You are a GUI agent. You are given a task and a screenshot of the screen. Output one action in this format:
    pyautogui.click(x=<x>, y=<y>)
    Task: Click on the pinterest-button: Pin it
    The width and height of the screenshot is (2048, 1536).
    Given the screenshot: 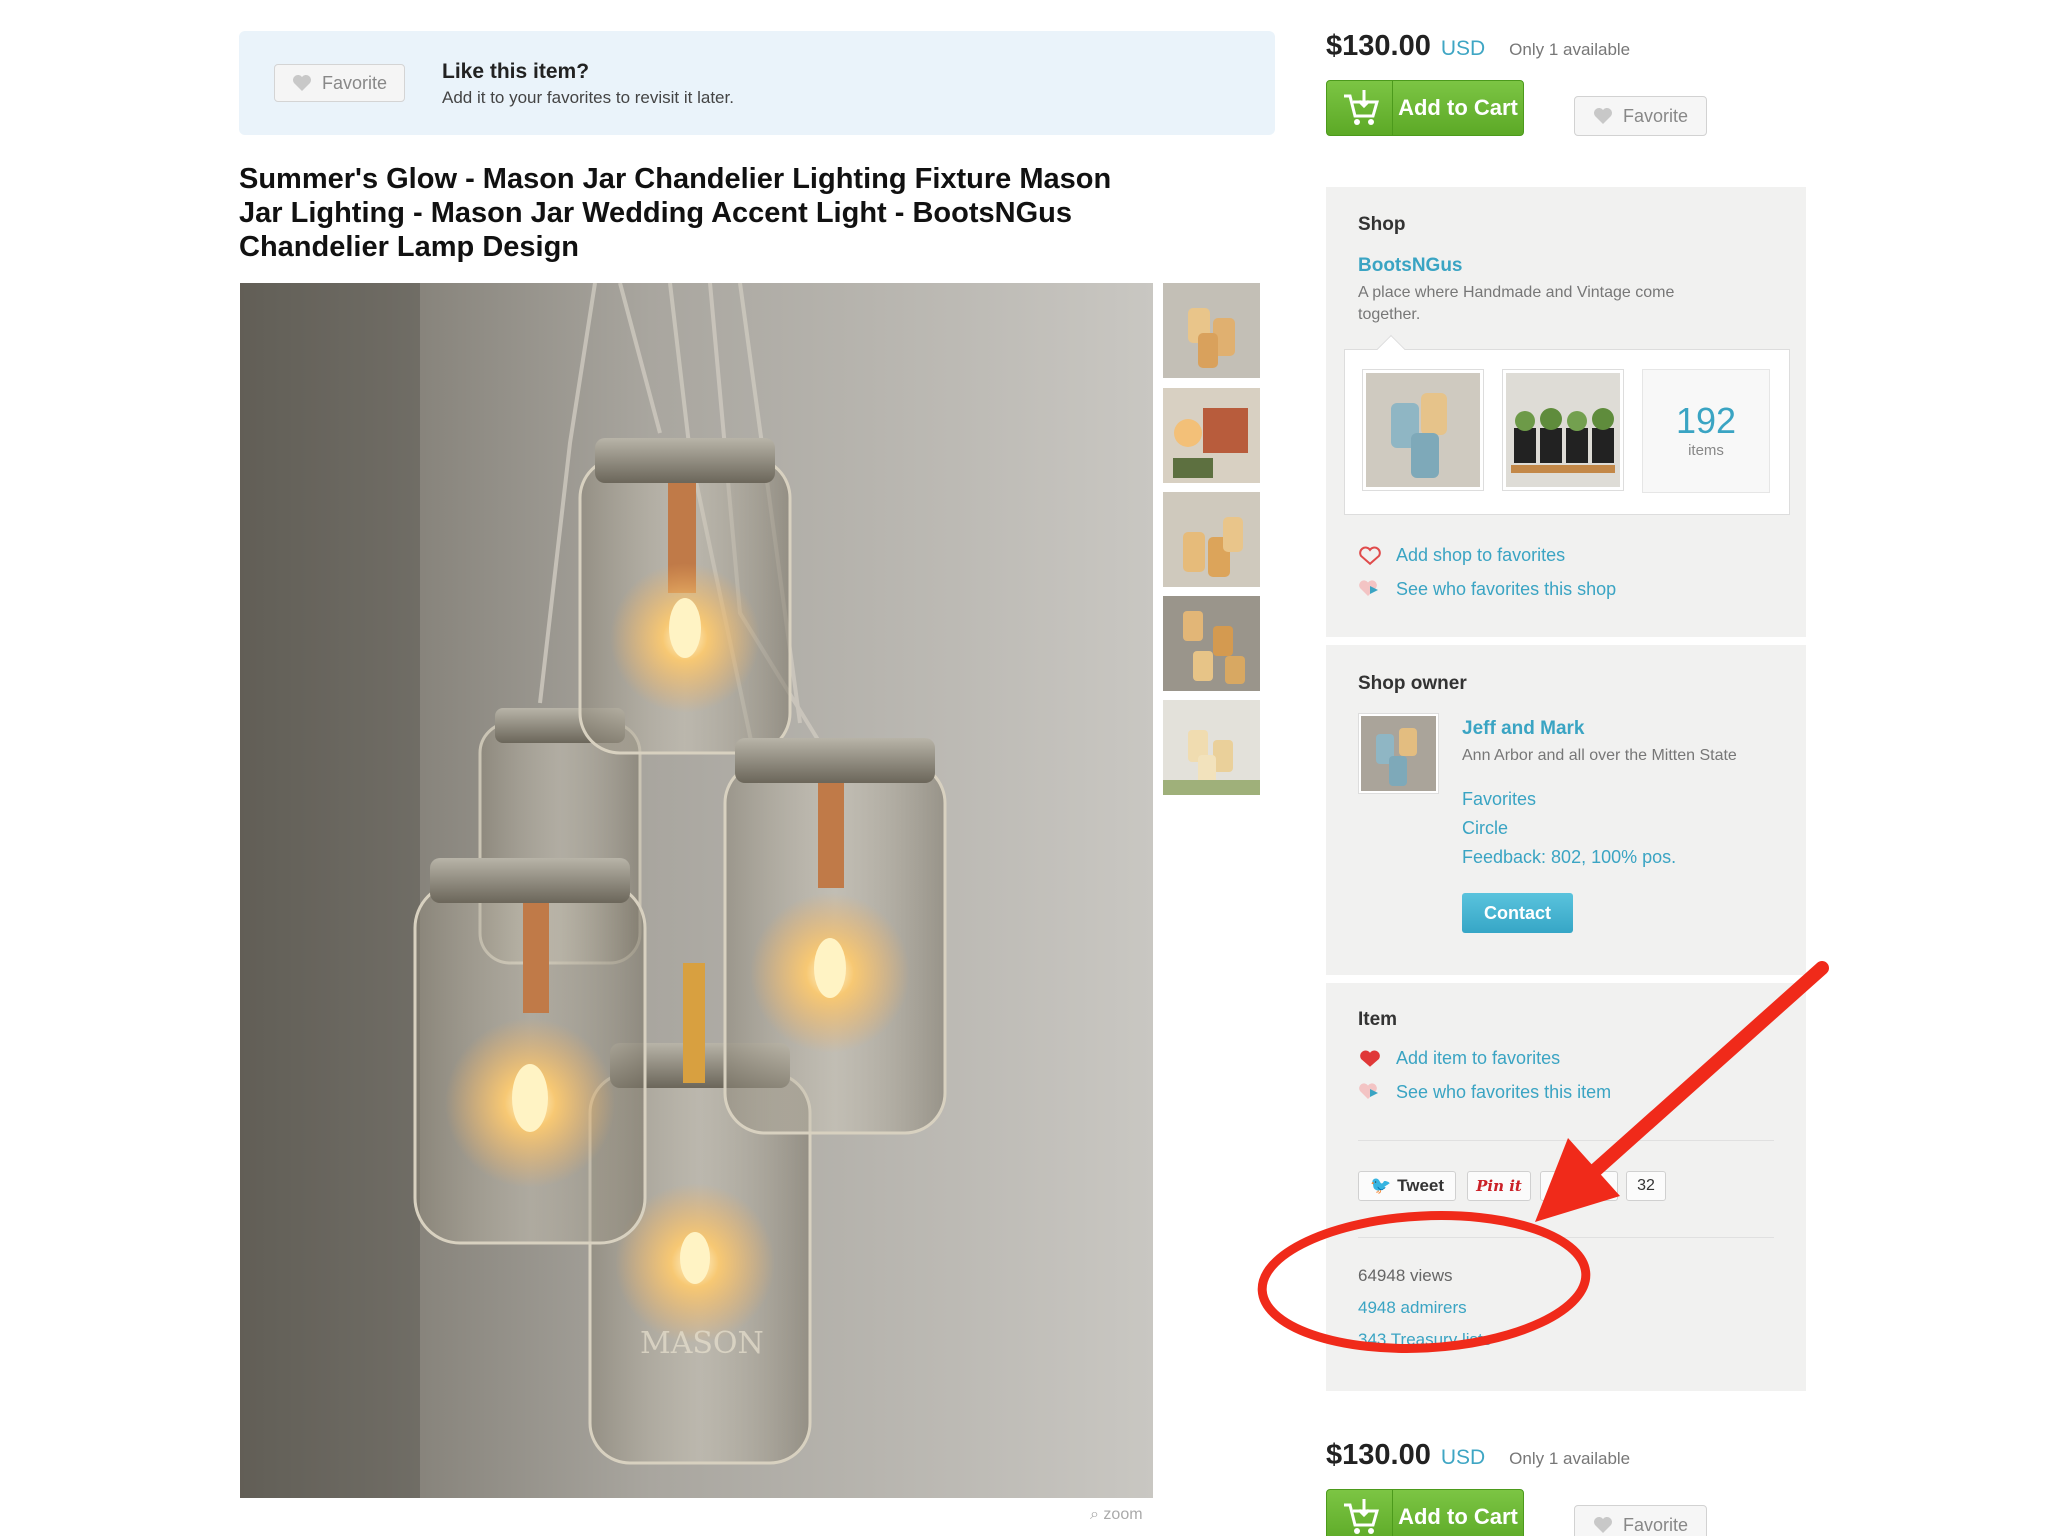 What is the action you would take?
    pyautogui.click(x=1499, y=1186)
    